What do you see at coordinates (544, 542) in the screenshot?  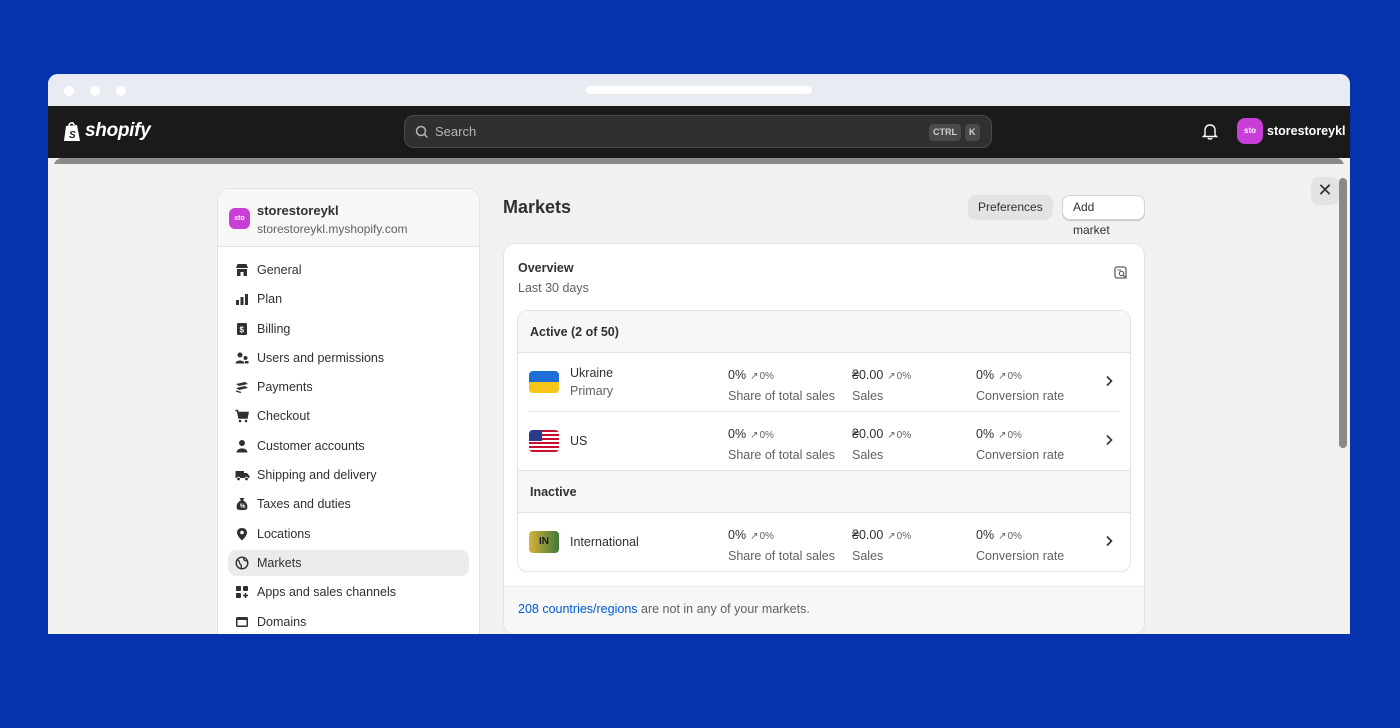 I see `international-badge: IN` at bounding box center [544, 542].